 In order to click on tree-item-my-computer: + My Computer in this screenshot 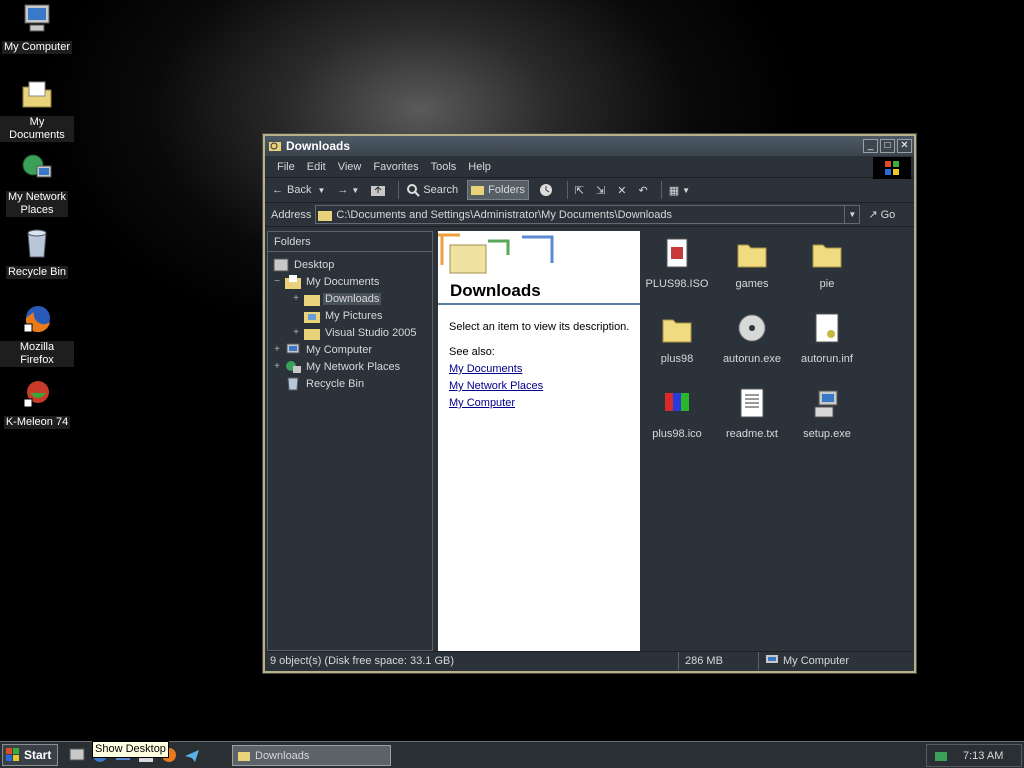, I will do `click(323, 349)`.